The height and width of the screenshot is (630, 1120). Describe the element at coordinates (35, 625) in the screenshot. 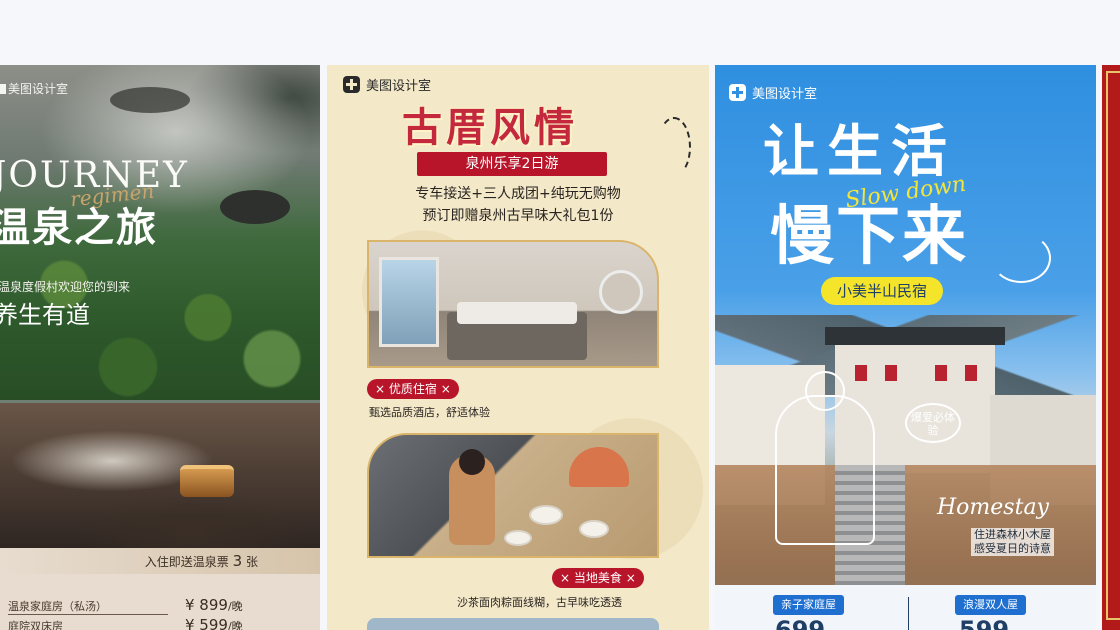

I see `room-name: 庭院双床房` at that location.